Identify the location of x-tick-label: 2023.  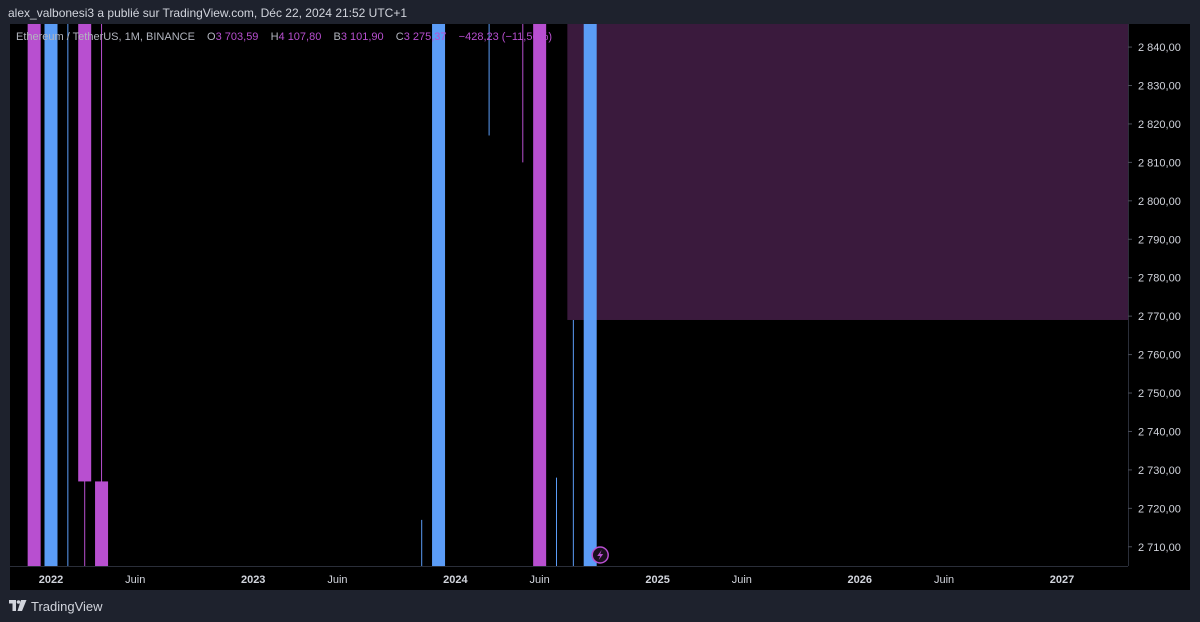
(253, 580).